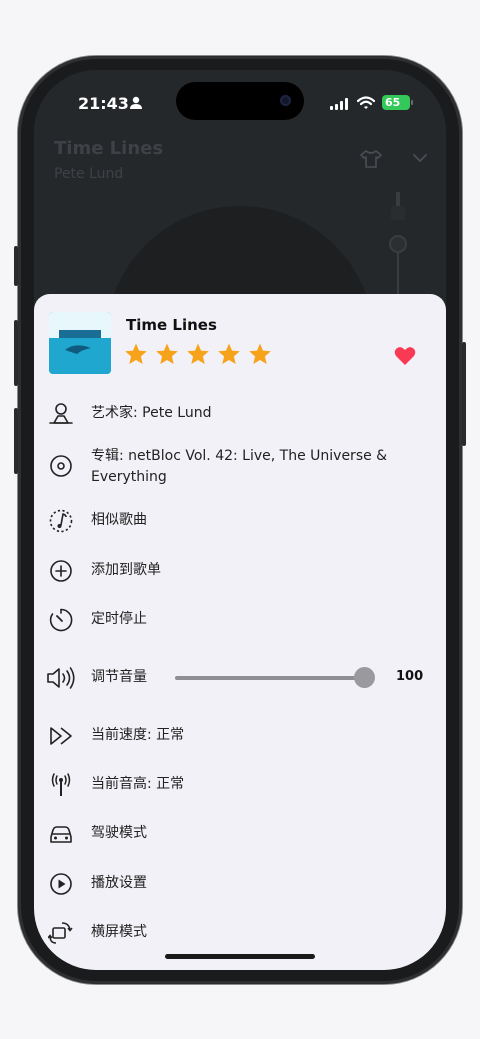  Describe the element at coordinates (119, 883) in the screenshot. I see `menu-item-label: 播放设置` at that location.